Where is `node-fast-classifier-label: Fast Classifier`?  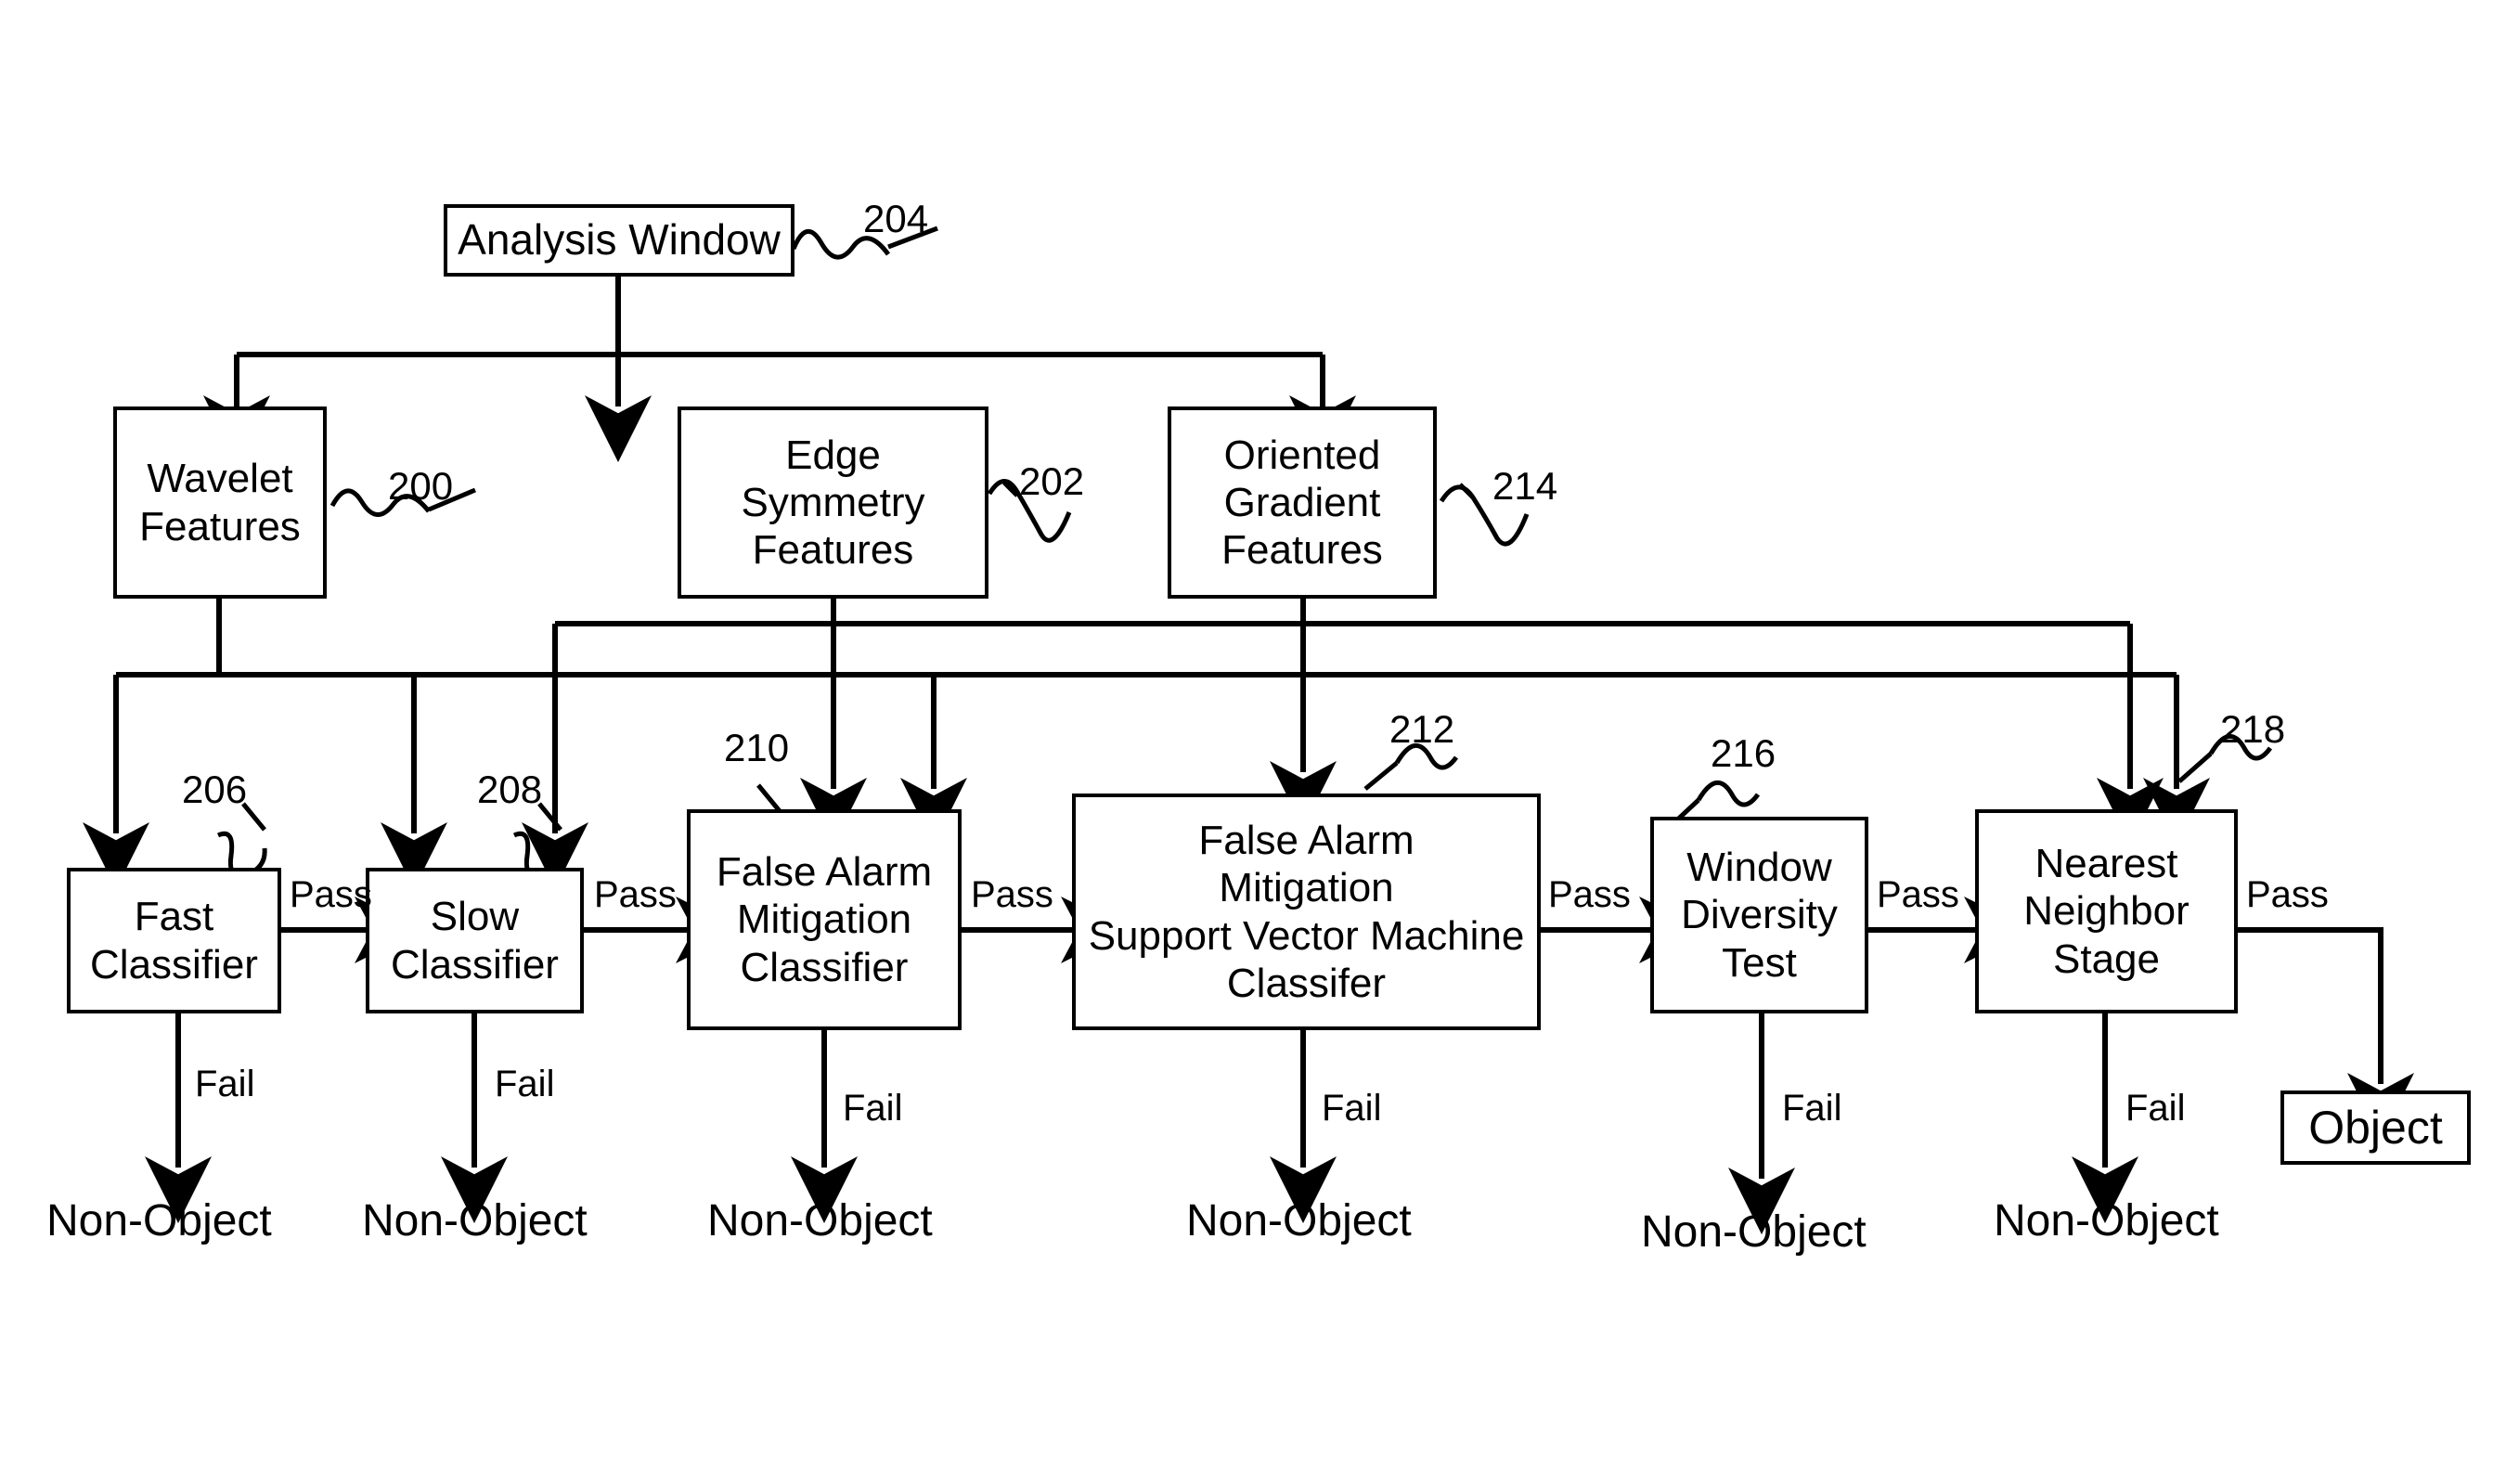
node-fast-classifier-label: Fast Classifier is located at coordinates (174, 941).